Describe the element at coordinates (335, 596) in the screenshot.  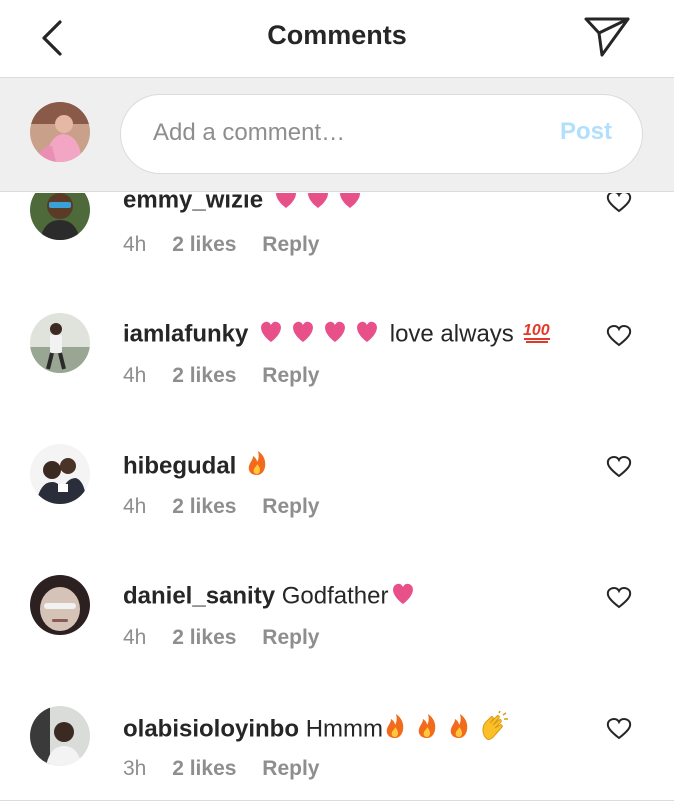
I see `comment-body: Godfather` at that location.